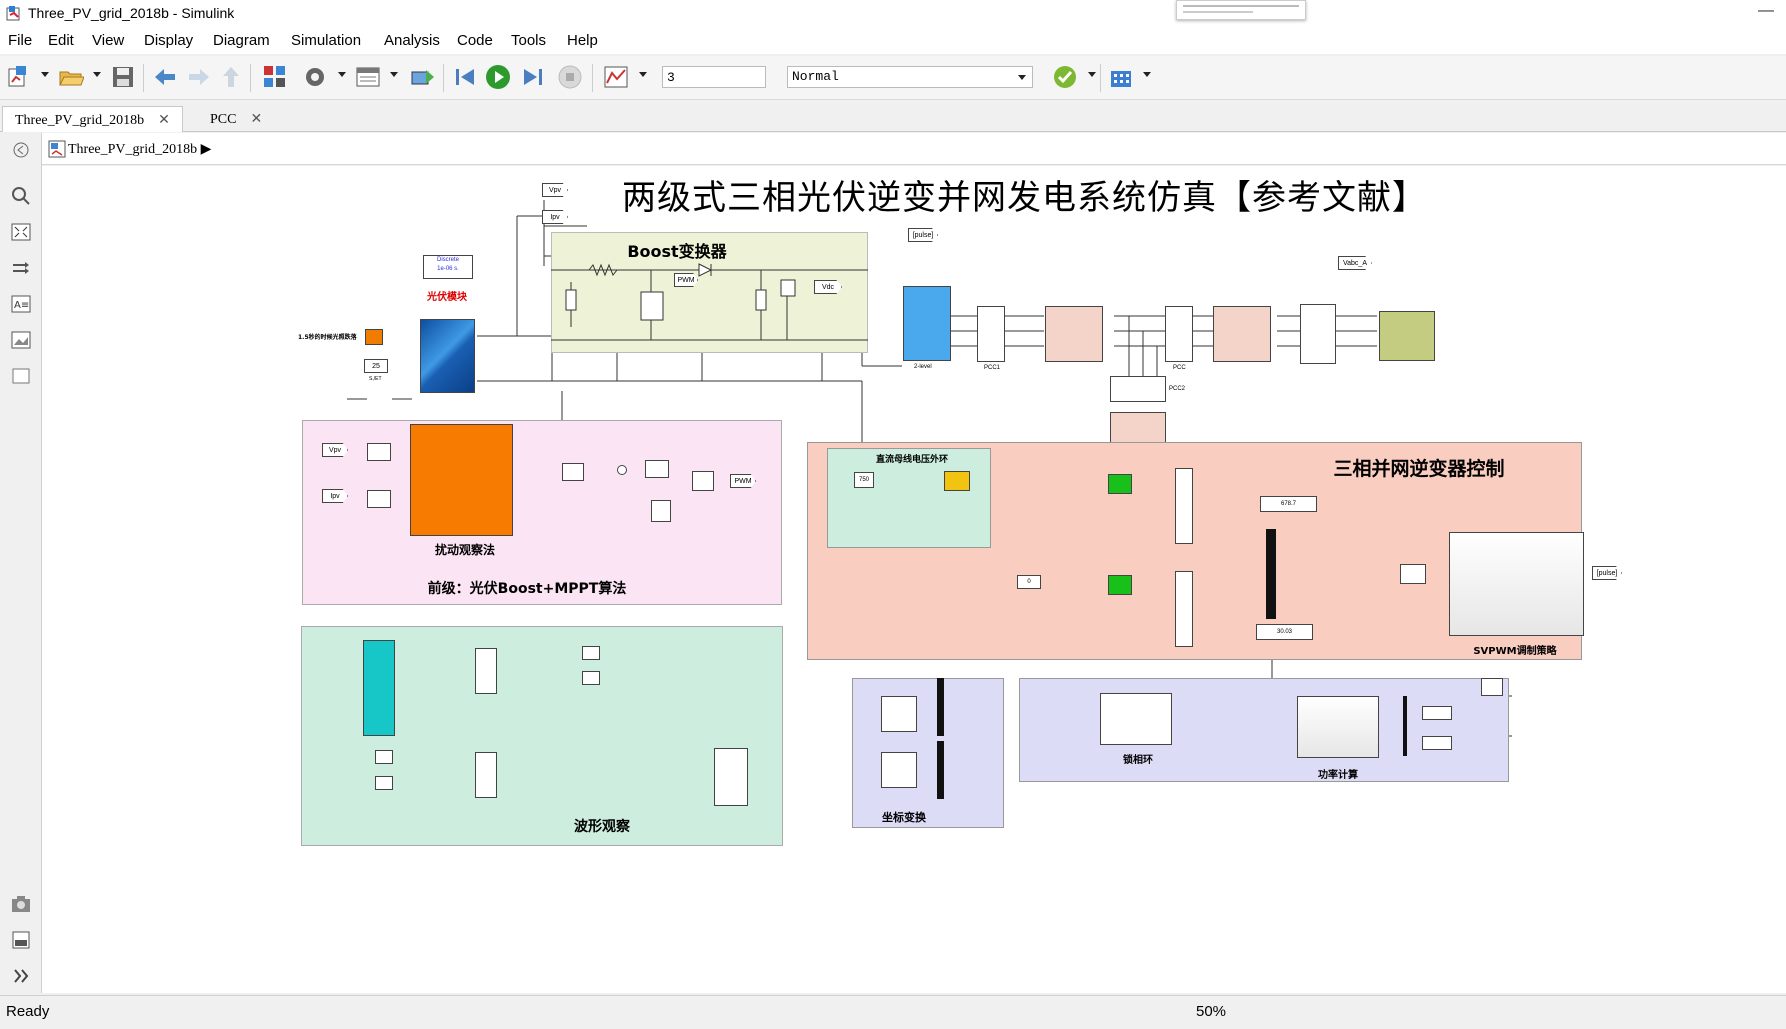  Describe the element at coordinates (379, 688) in the screenshot. I see `multi-scope-block` at that location.